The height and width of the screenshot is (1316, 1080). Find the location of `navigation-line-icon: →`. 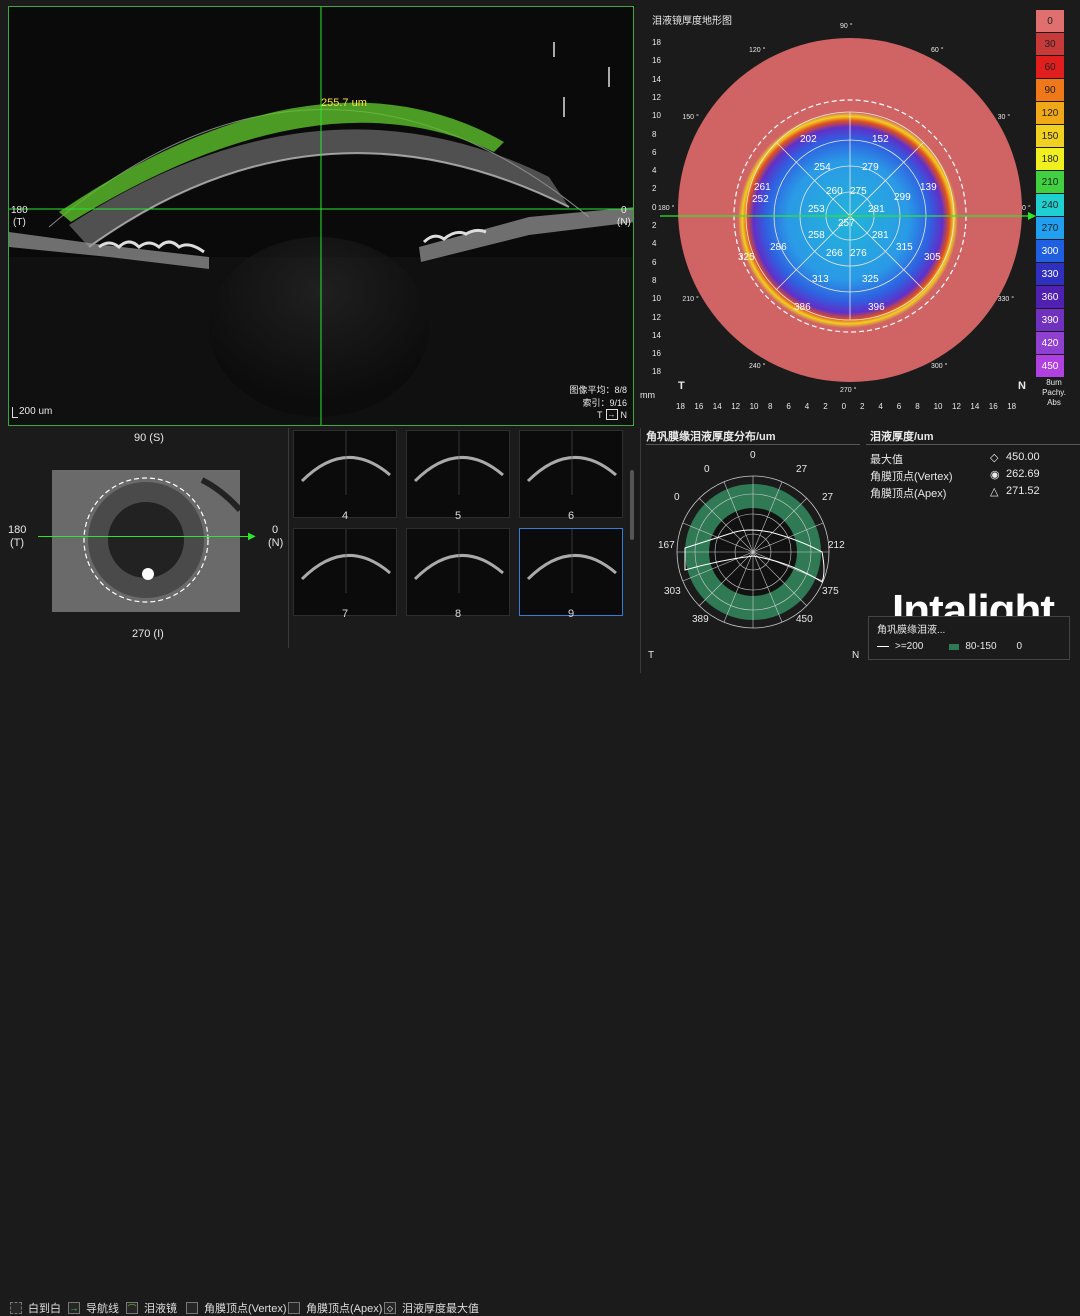

navigation-line-icon: → is located at coordinates (74, 1308).